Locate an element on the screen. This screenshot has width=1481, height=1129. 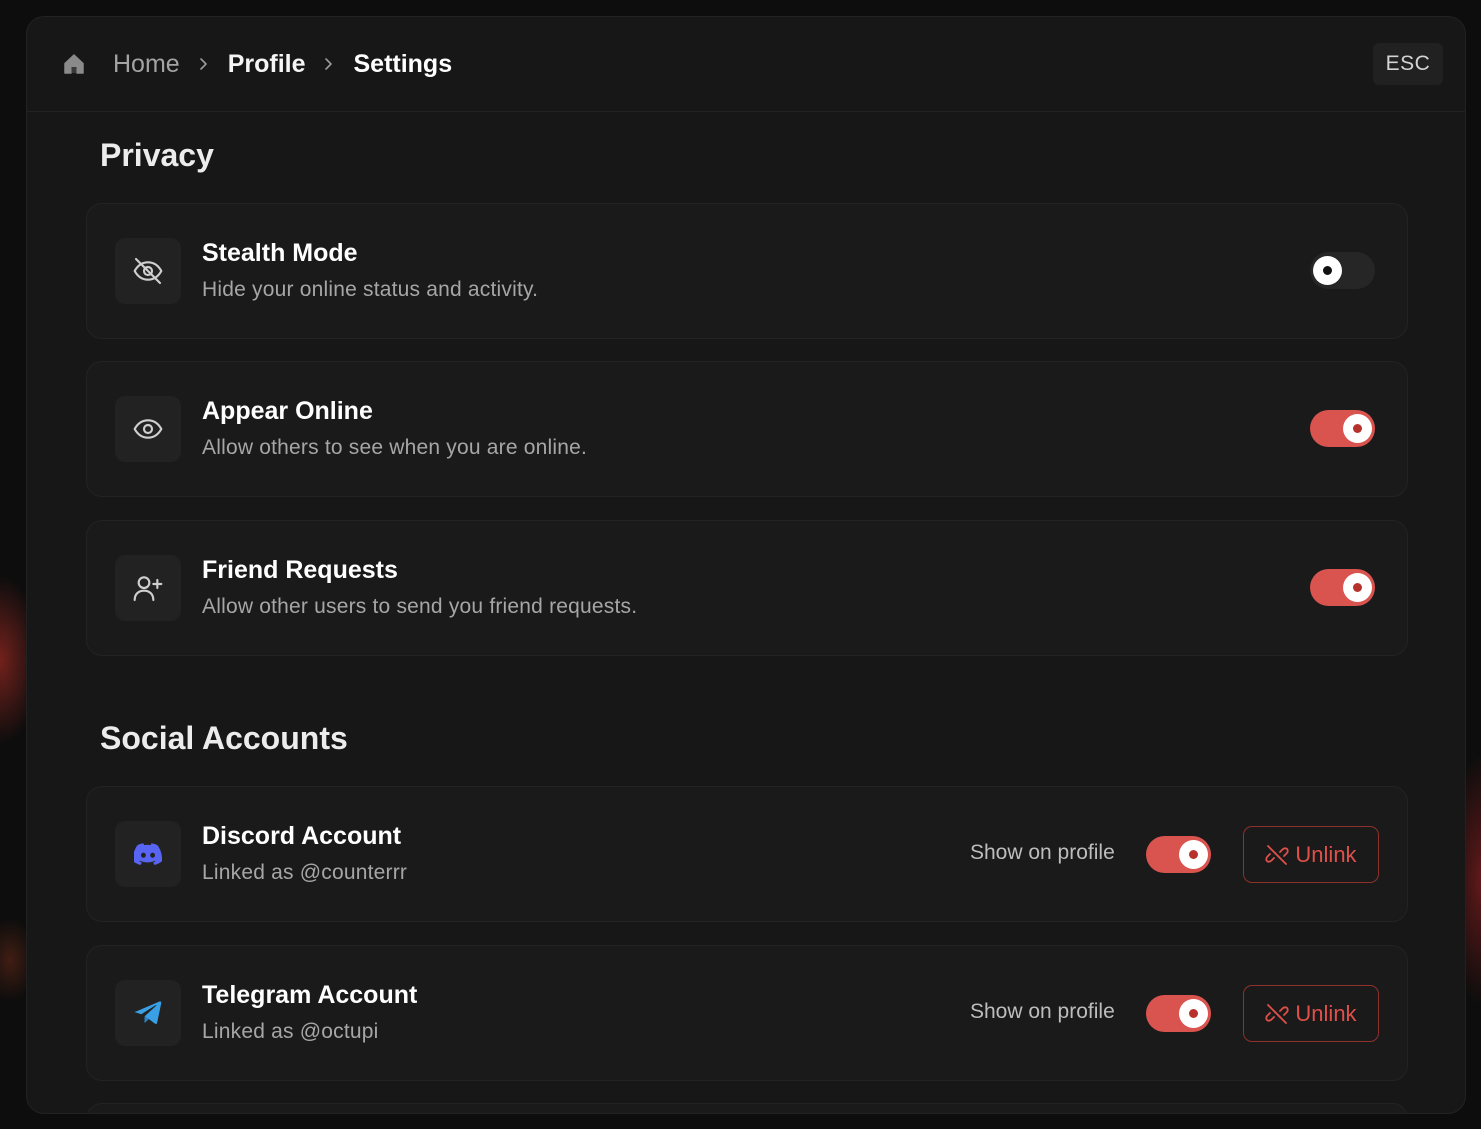
telegram-icon is located at coordinates (148, 1013).